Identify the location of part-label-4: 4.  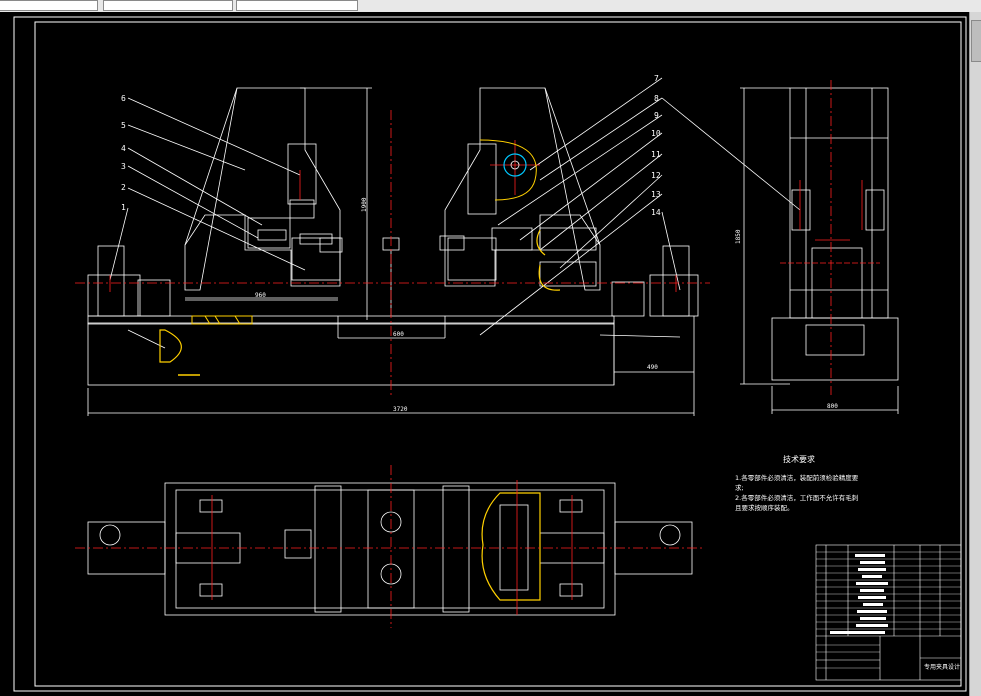
(123, 148).